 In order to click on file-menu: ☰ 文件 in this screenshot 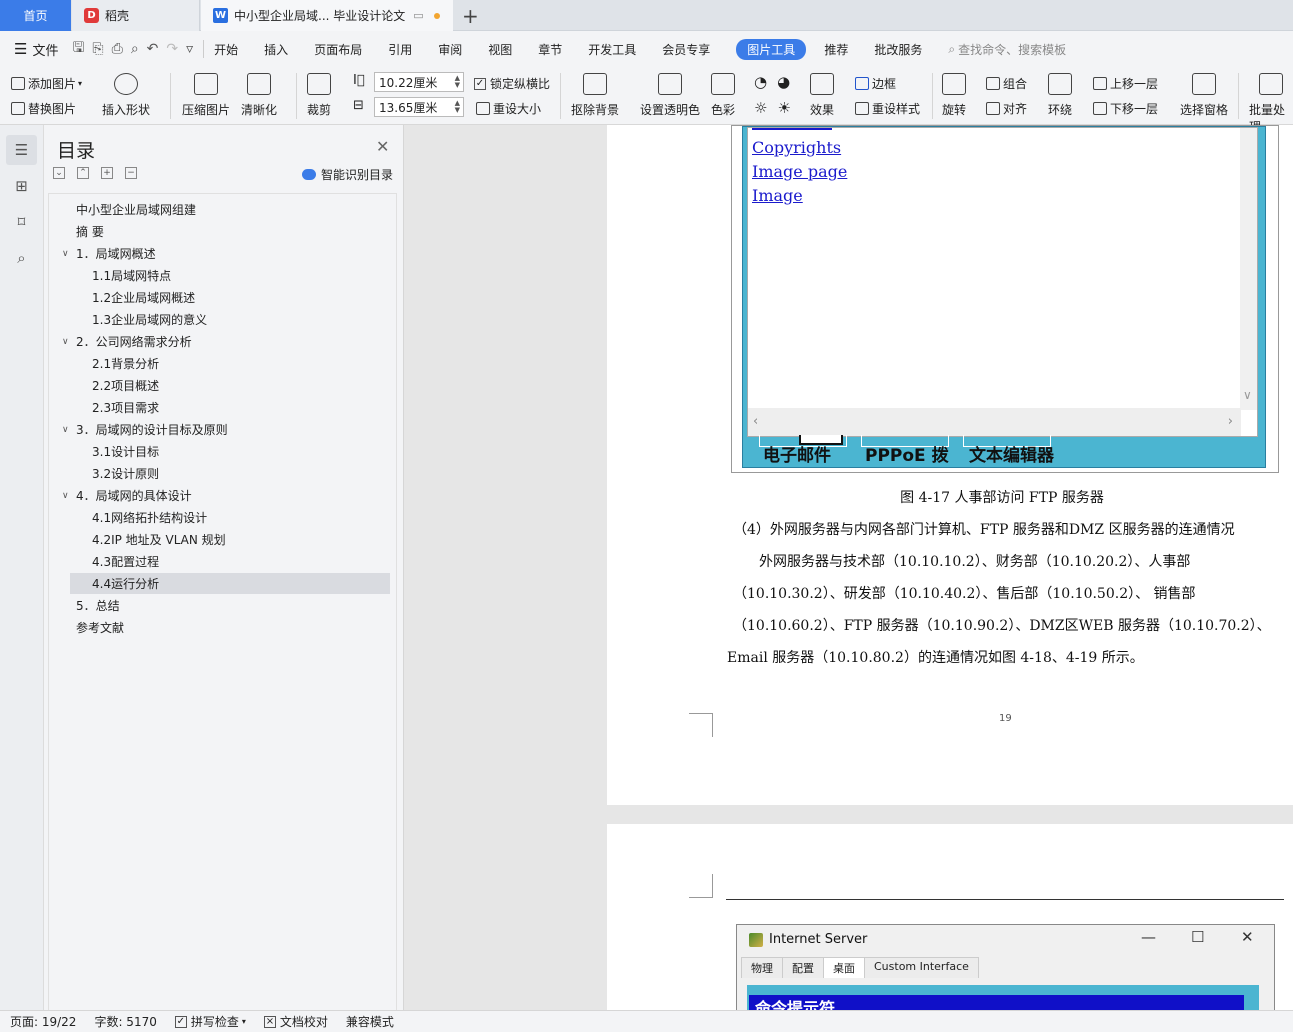, I will do `click(36, 49)`.